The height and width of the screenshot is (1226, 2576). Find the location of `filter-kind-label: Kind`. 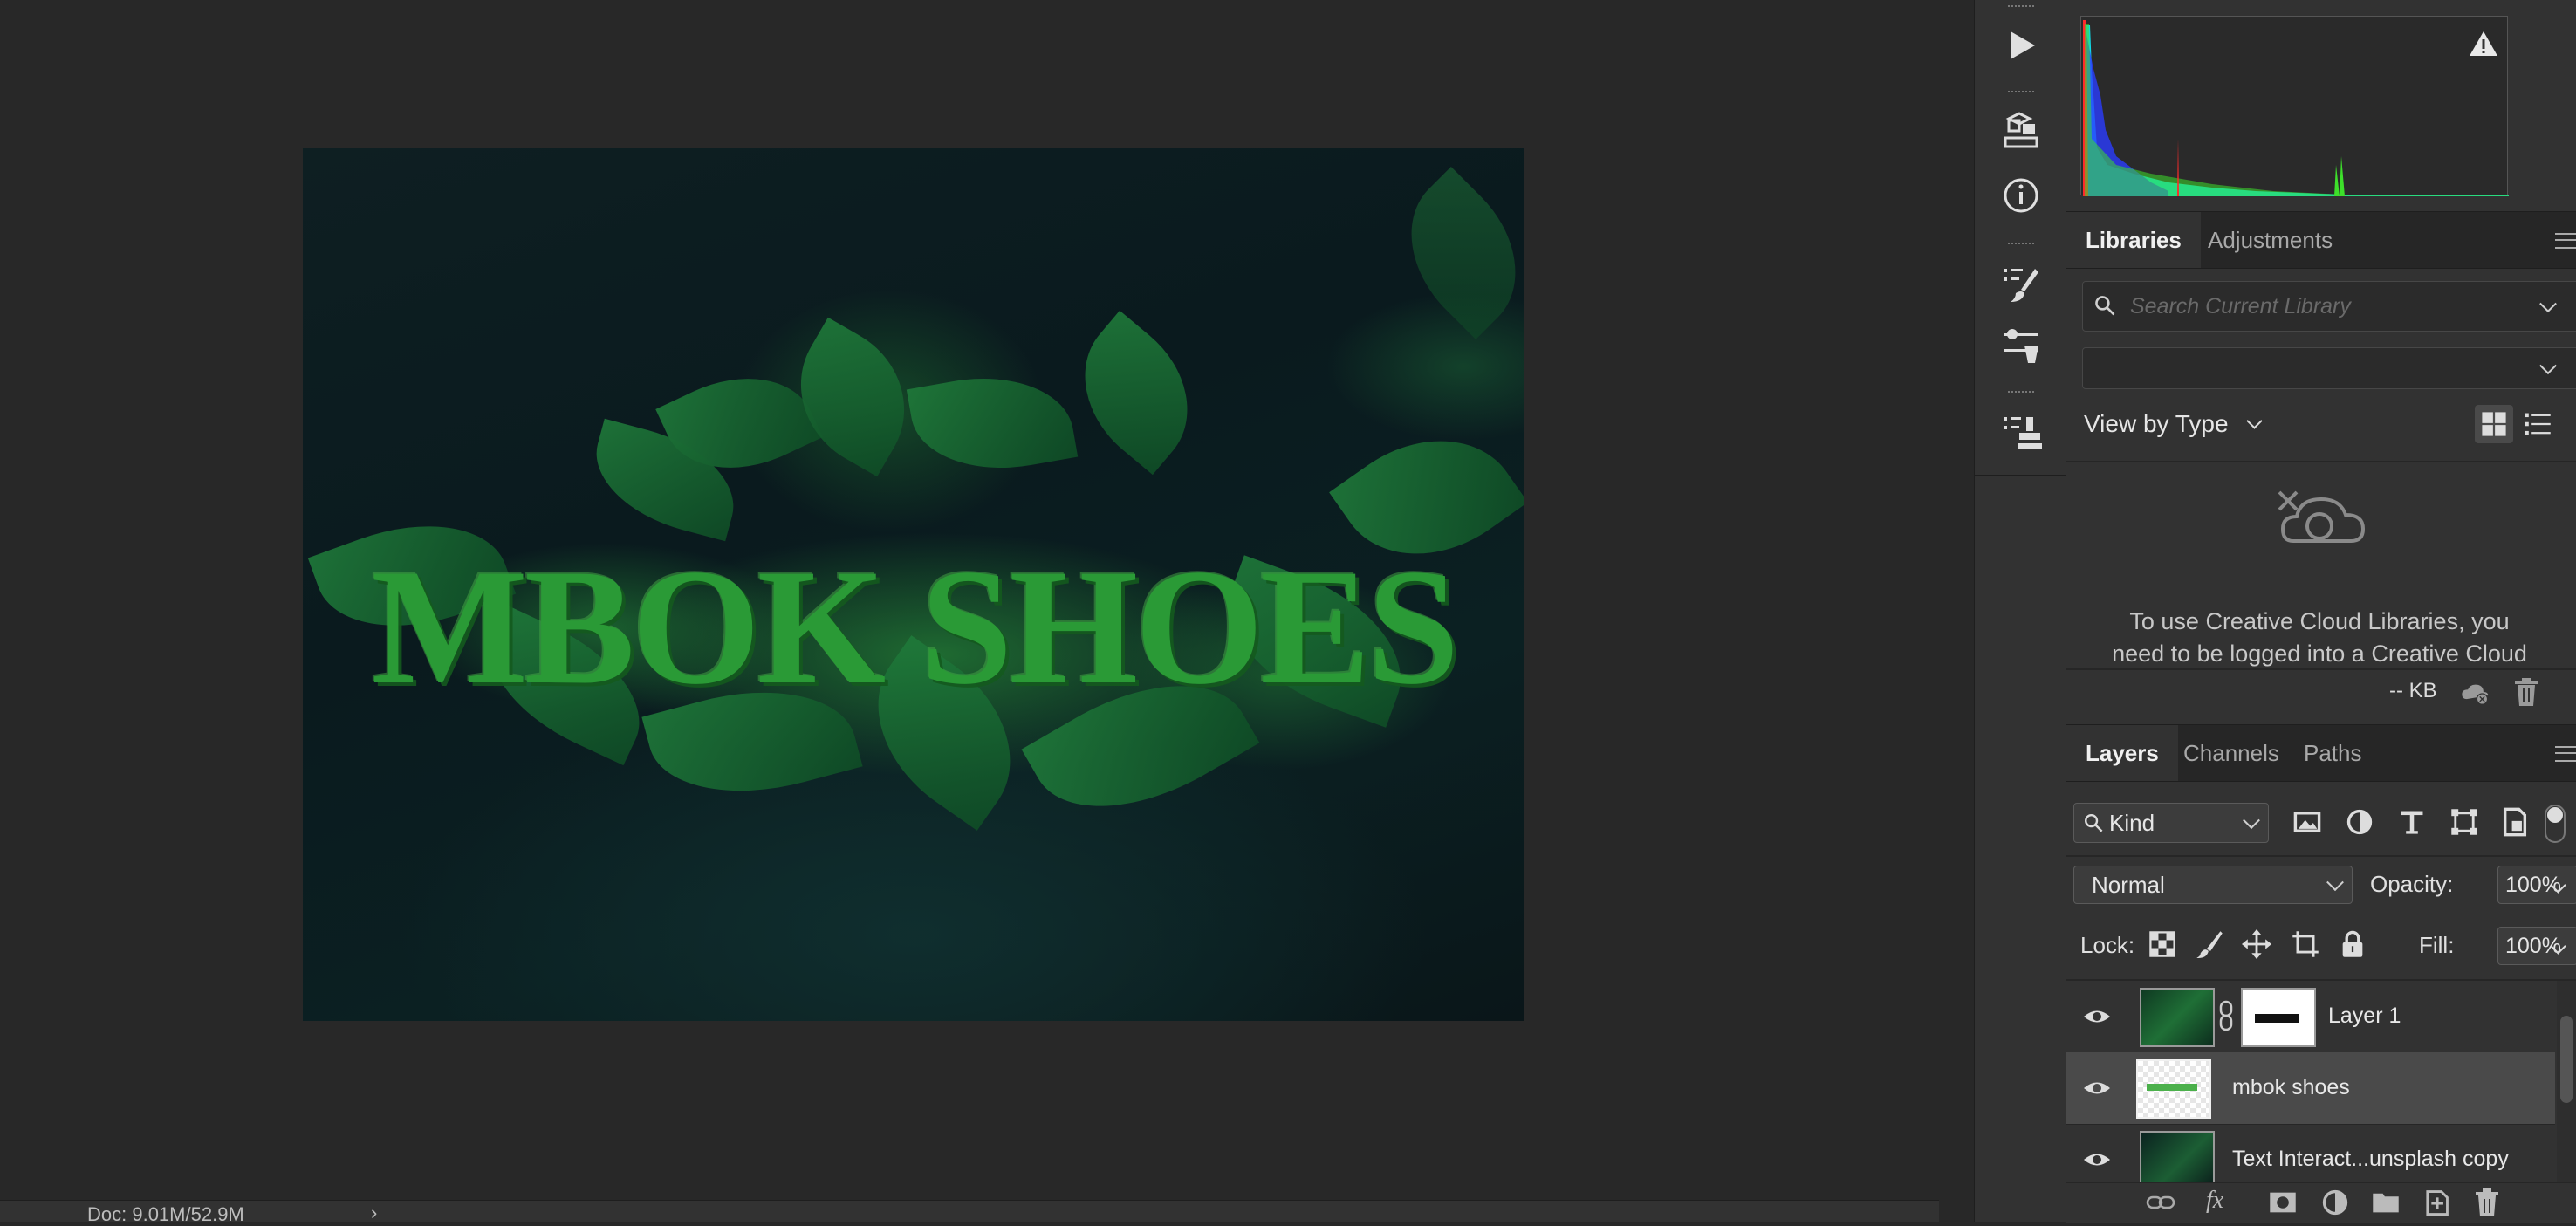

filter-kind-label: Kind is located at coordinates (2132, 823).